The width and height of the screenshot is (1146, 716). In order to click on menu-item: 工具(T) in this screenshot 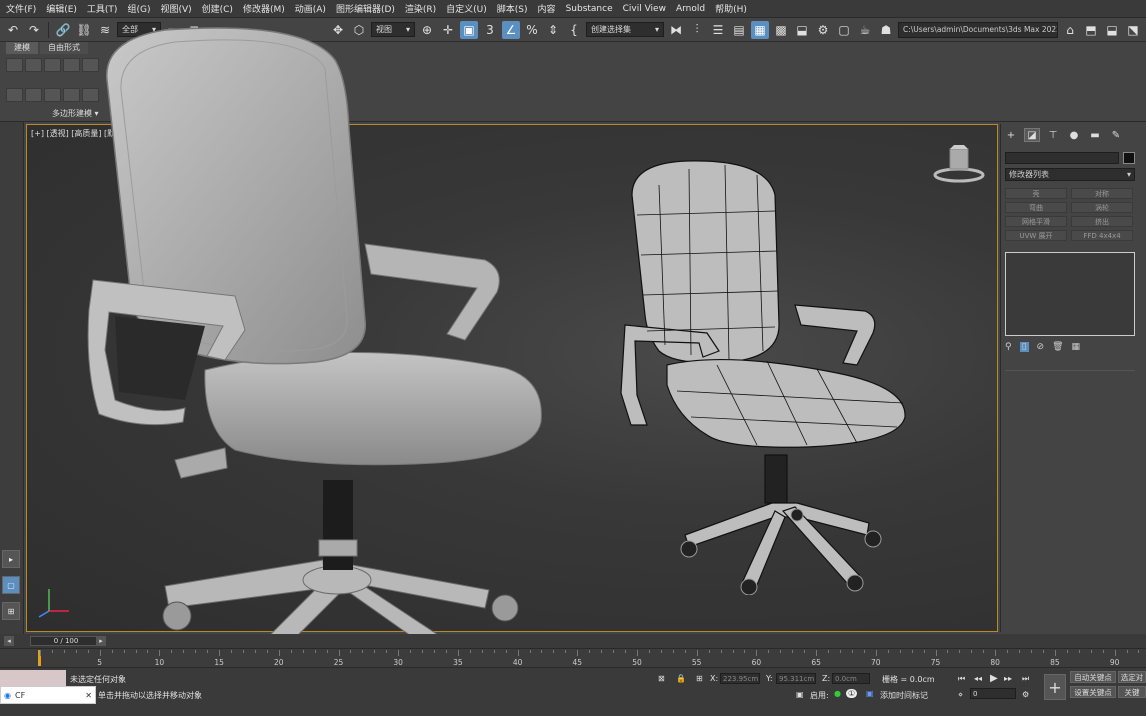, I will do `click(105, 8)`.